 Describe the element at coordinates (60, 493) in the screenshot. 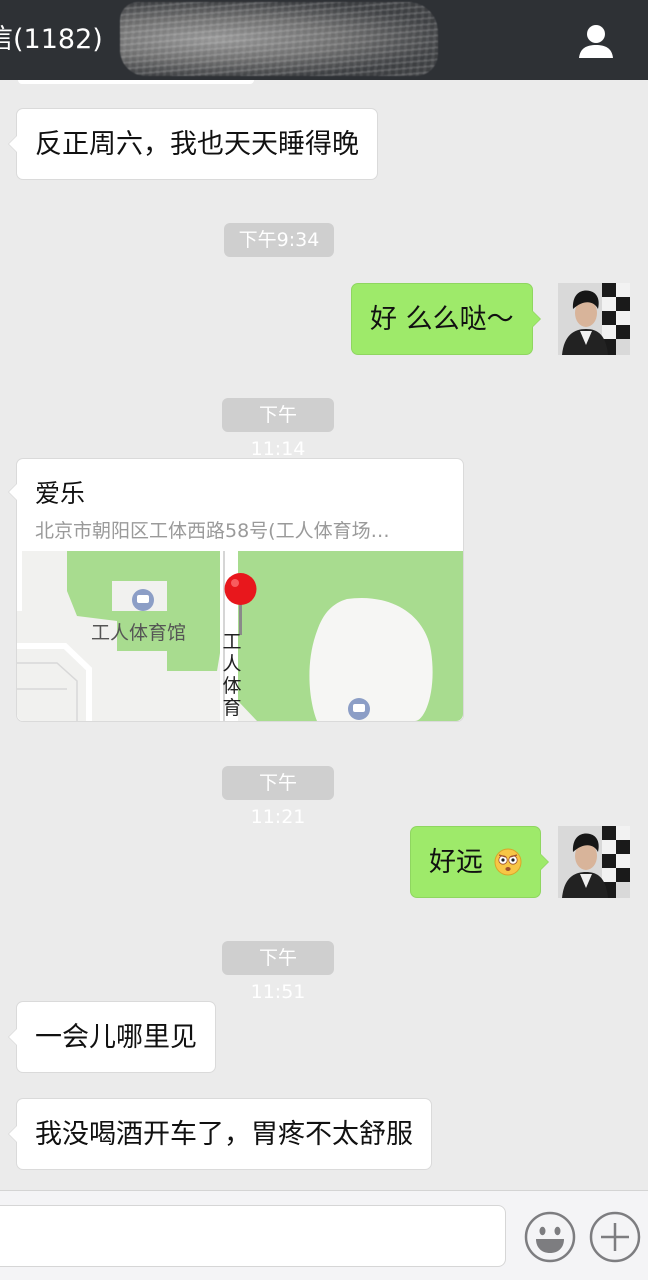

I see `location-name: 爱乐` at that location.